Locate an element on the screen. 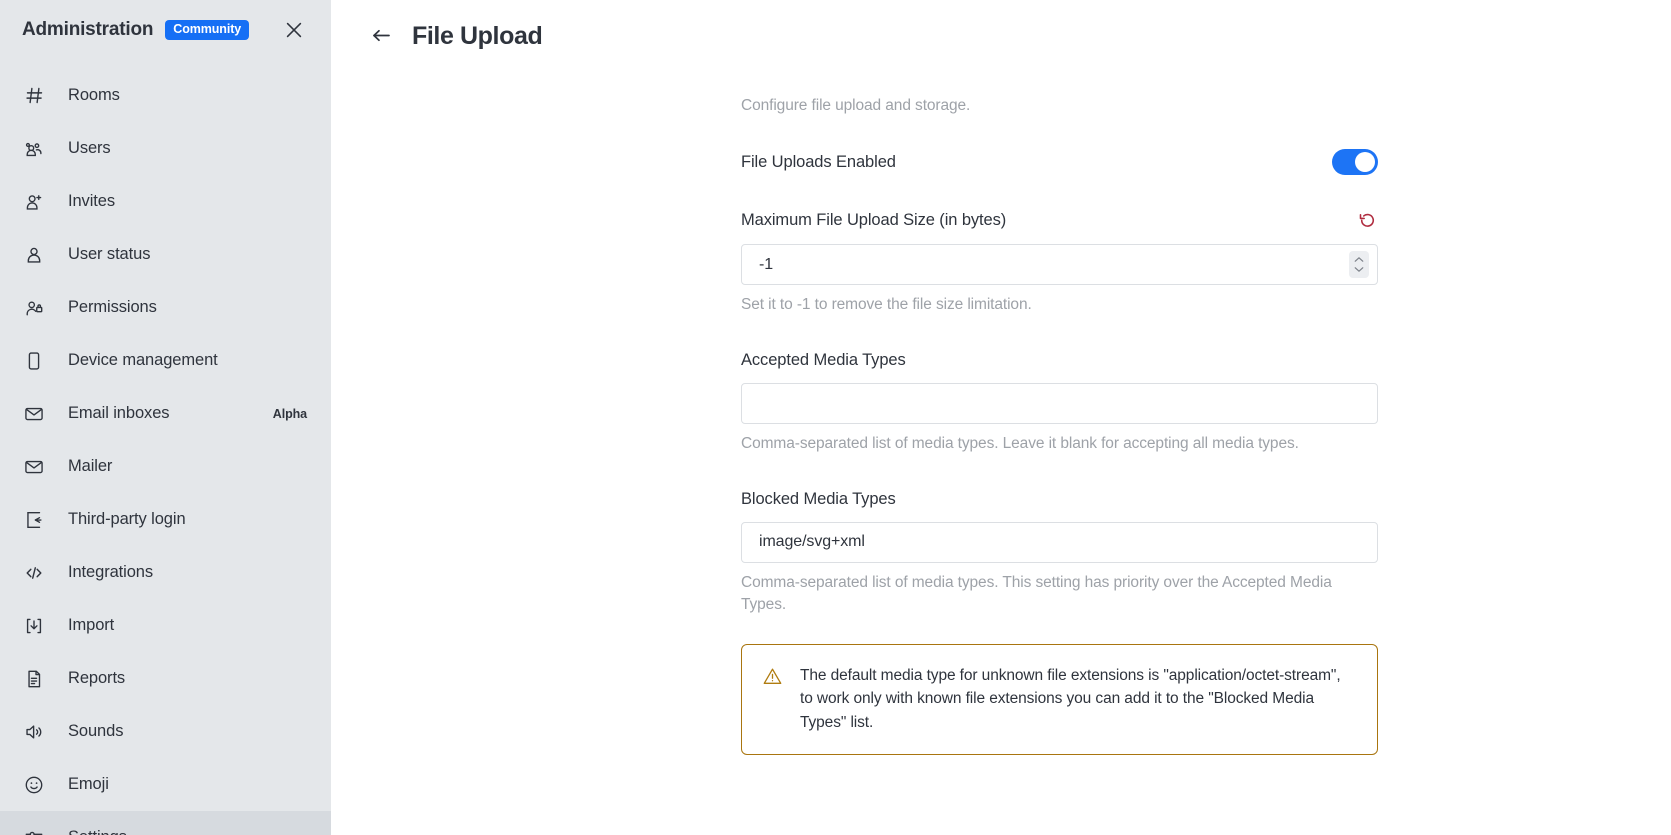 The image size is (1671, 835). document-icon is located at coordinates (34, 679).